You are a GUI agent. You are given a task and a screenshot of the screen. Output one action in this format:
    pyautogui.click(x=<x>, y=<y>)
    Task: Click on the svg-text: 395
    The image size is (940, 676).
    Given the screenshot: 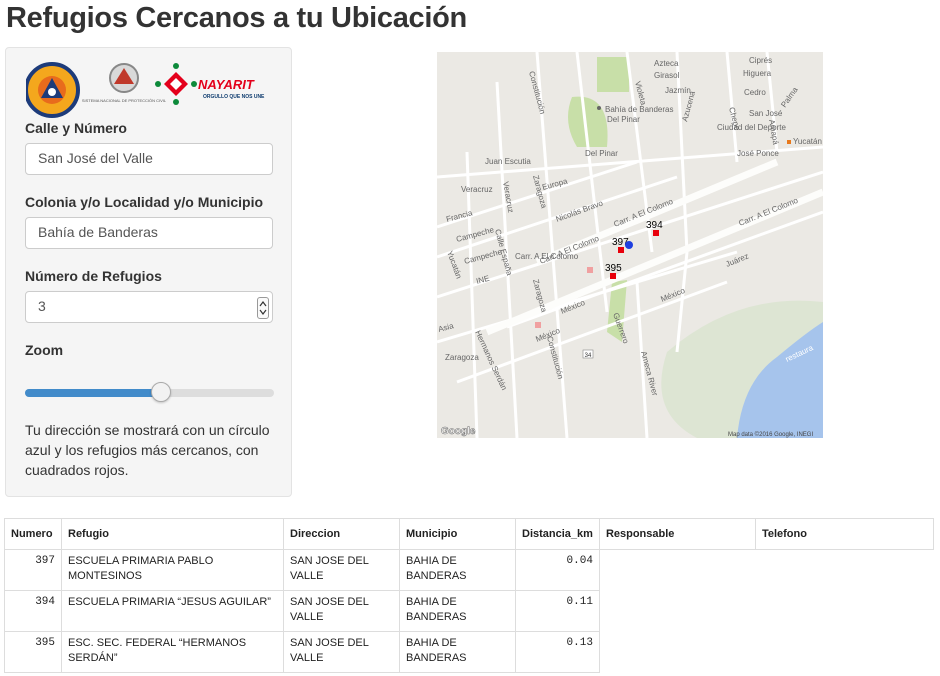 What is the action you would take?
    pyautogui.click(x=613, y=268)
    